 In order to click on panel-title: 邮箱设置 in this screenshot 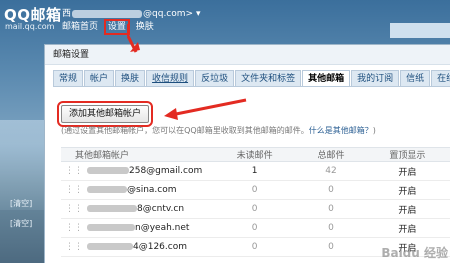, I will do `click(247, 55)`.